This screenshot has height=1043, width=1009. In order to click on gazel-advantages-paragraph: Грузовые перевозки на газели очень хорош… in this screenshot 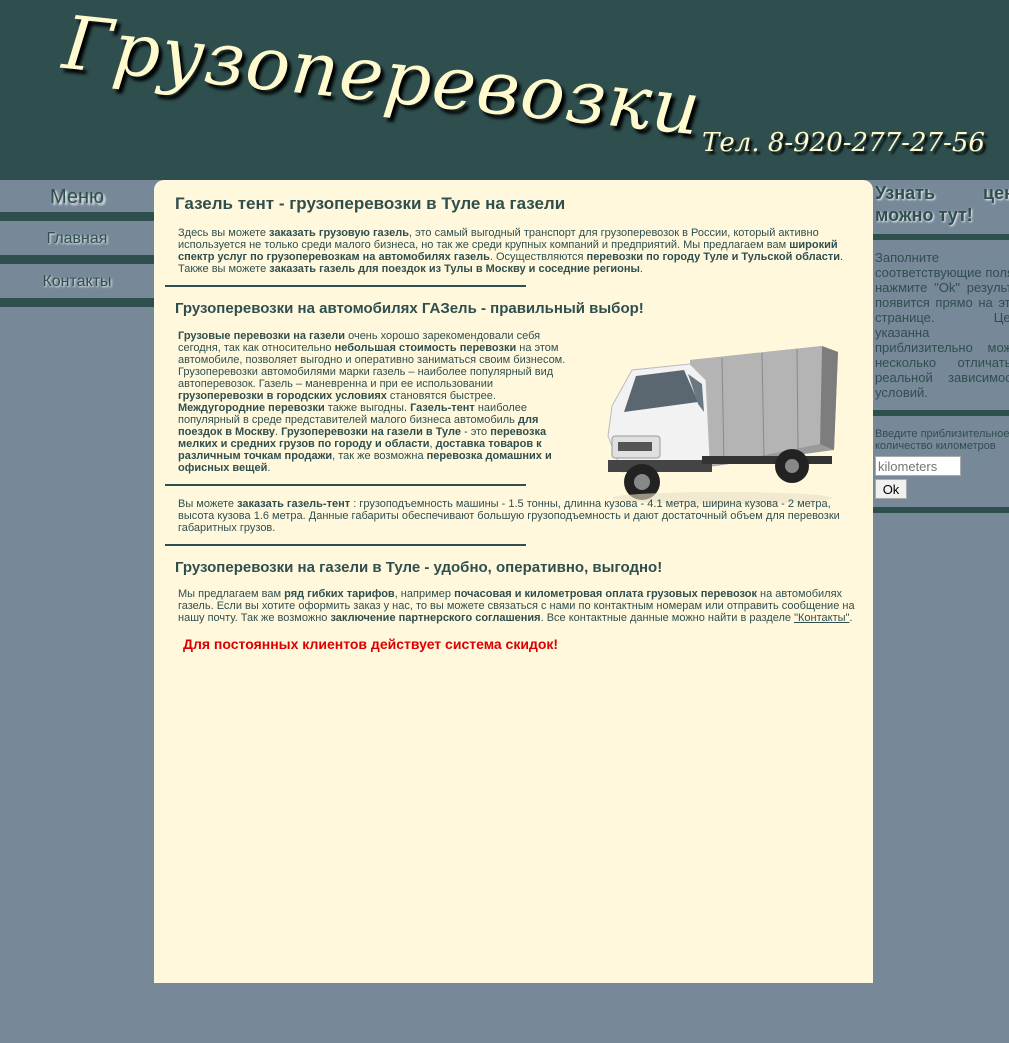, I will do `click(372, 402)`.